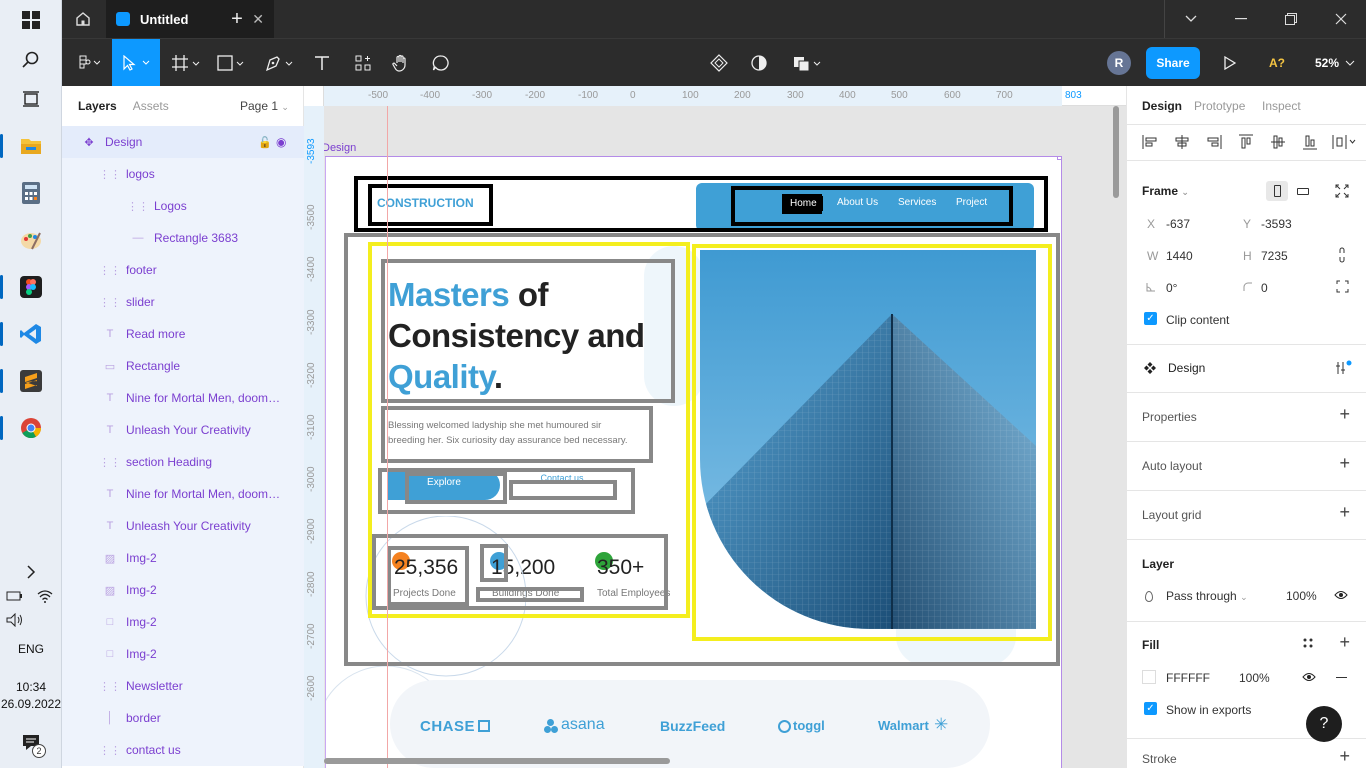 The width and height of the screenshot is (1366, 768). What do you see at coordinates (1344, 512) in the screenshot?
I see `add-layout-grid-plus-icon: +` at bounding box center [1344, 512].